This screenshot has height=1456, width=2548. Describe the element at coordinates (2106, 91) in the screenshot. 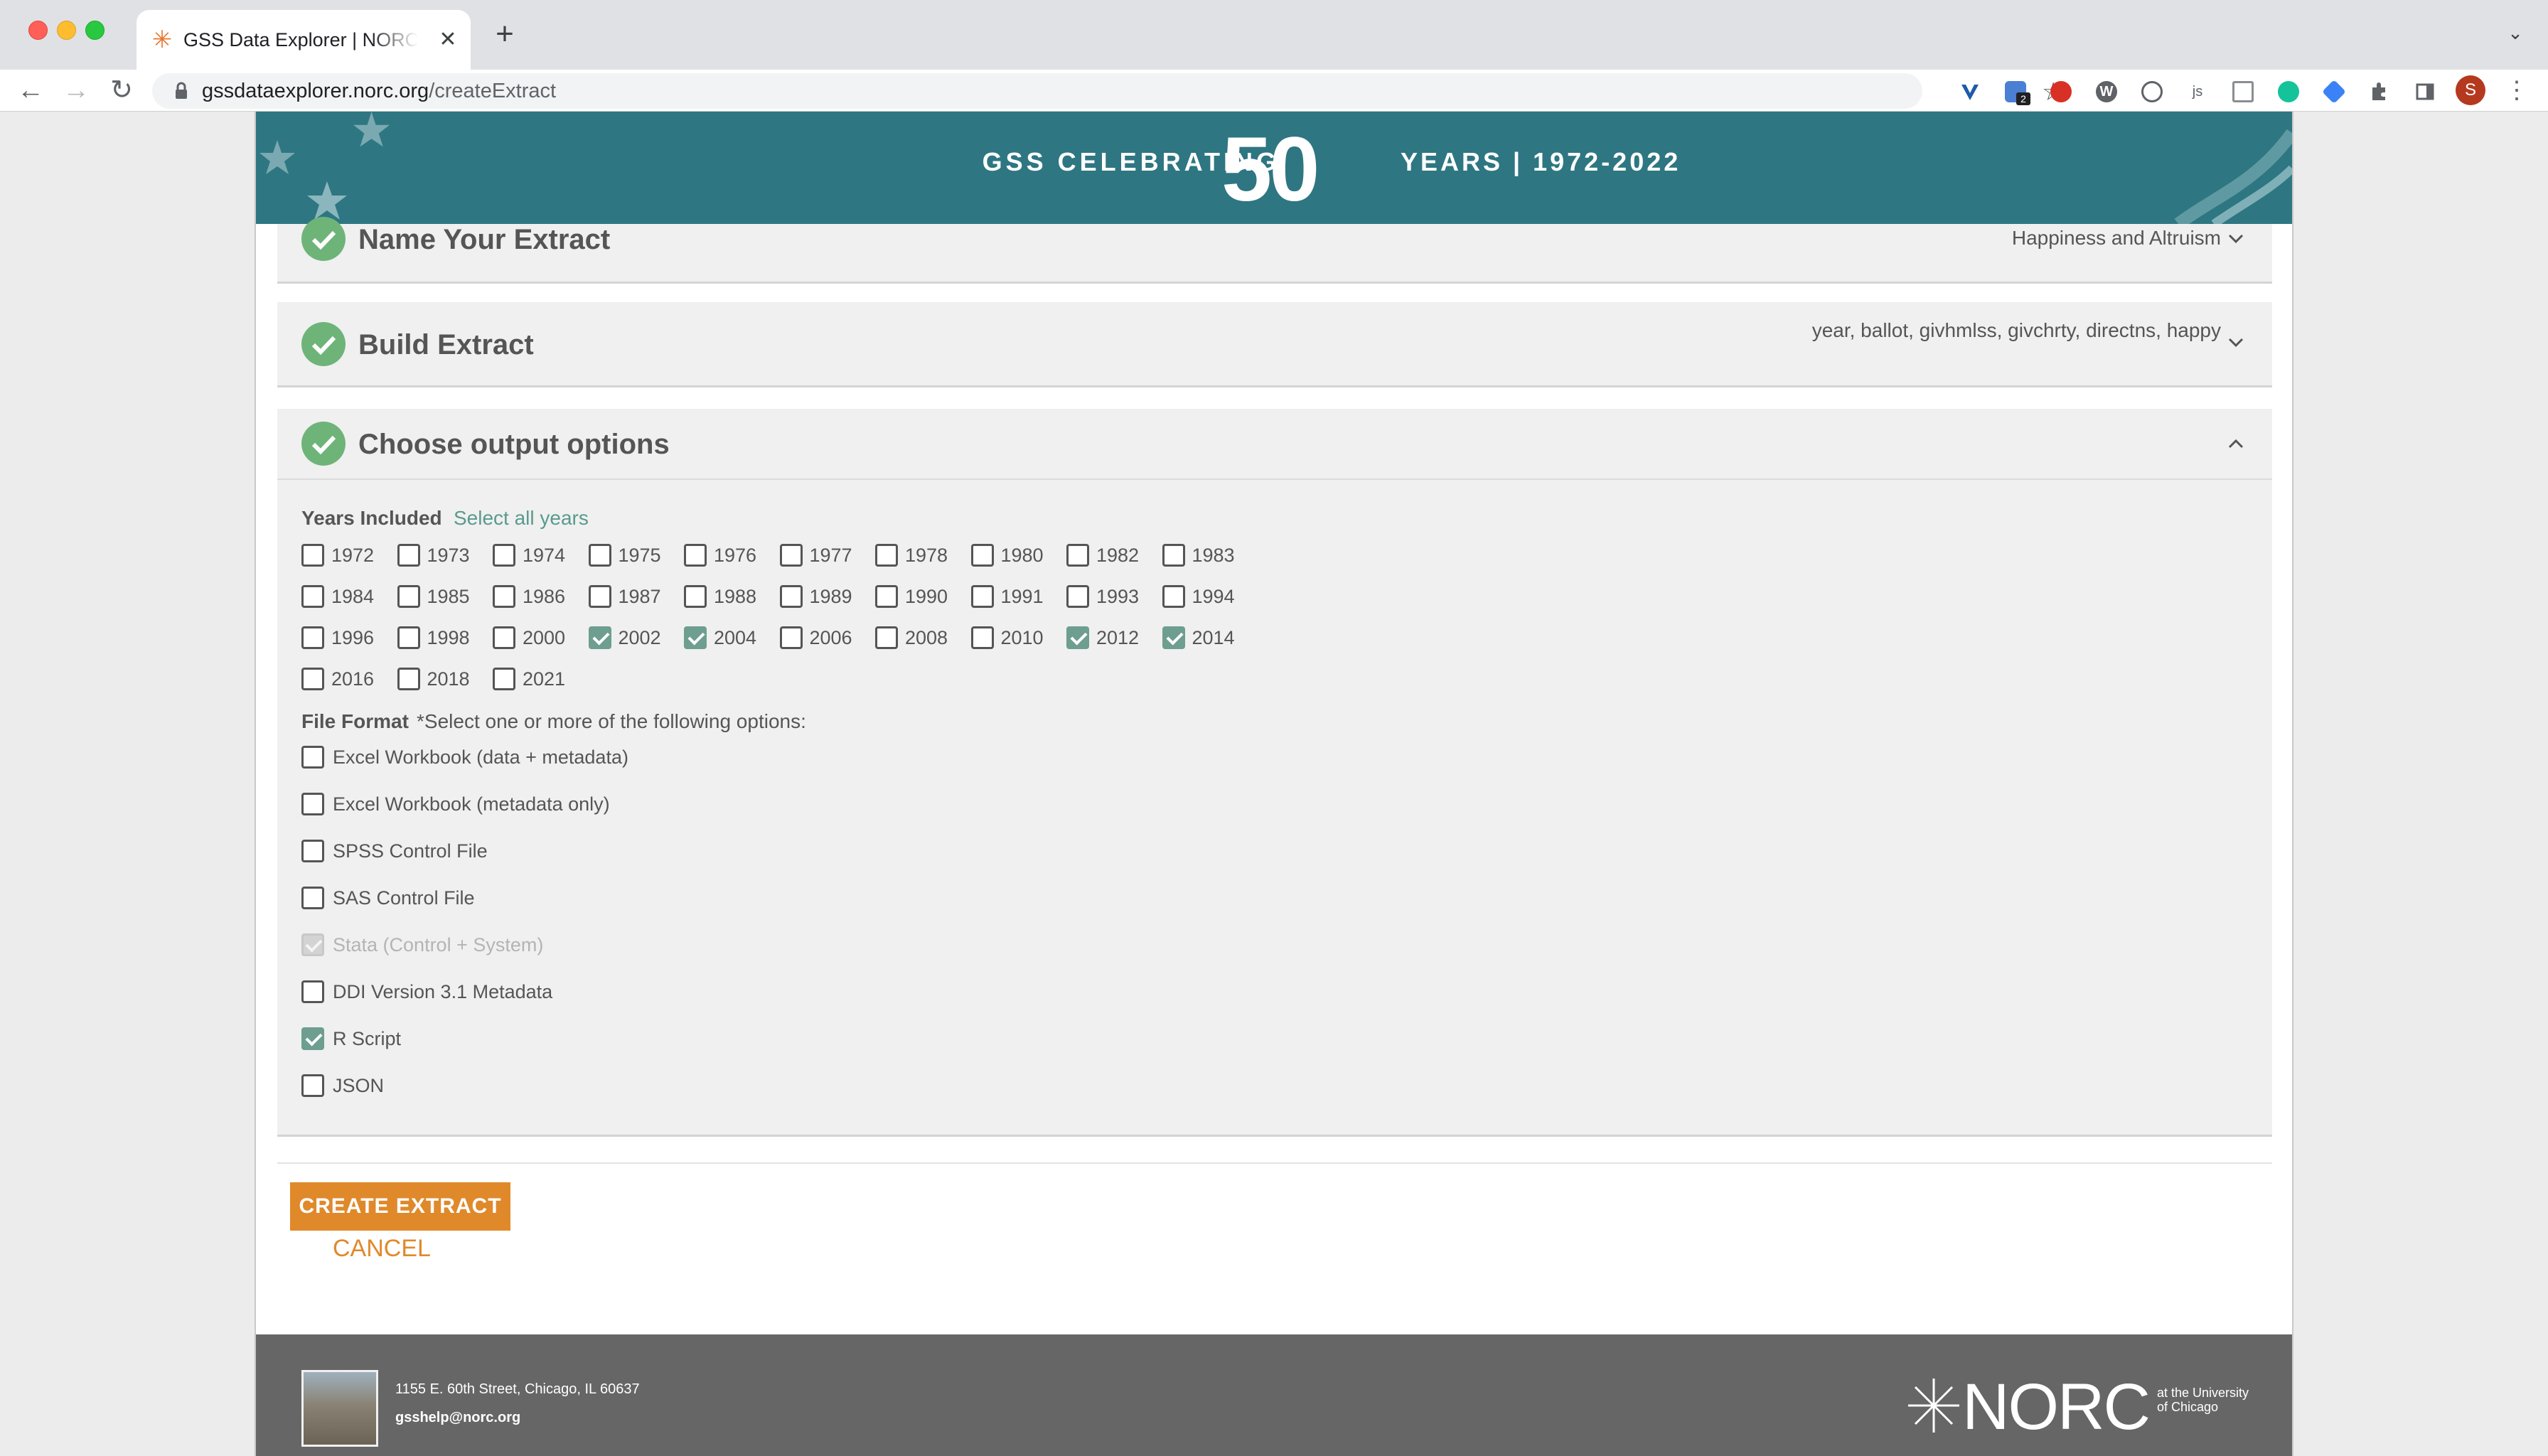

I see `wordpress-icon: W` at that location.